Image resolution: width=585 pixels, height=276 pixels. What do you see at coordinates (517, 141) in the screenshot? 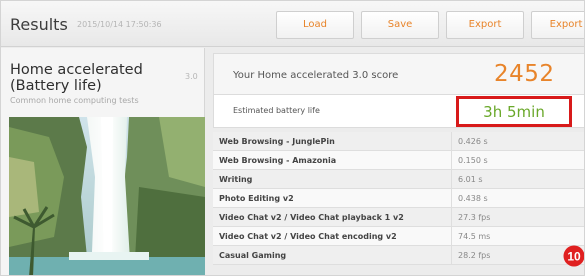
I see `test-value: 0.426 s` at bounding box center [517, 141].